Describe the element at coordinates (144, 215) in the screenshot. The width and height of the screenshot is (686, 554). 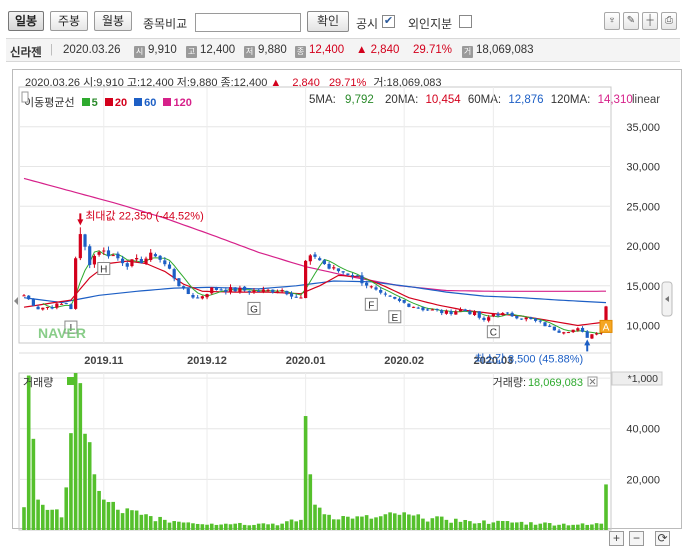
I see `max-value-annotation: 최대값 22,350 (-44.52%)` at that location.